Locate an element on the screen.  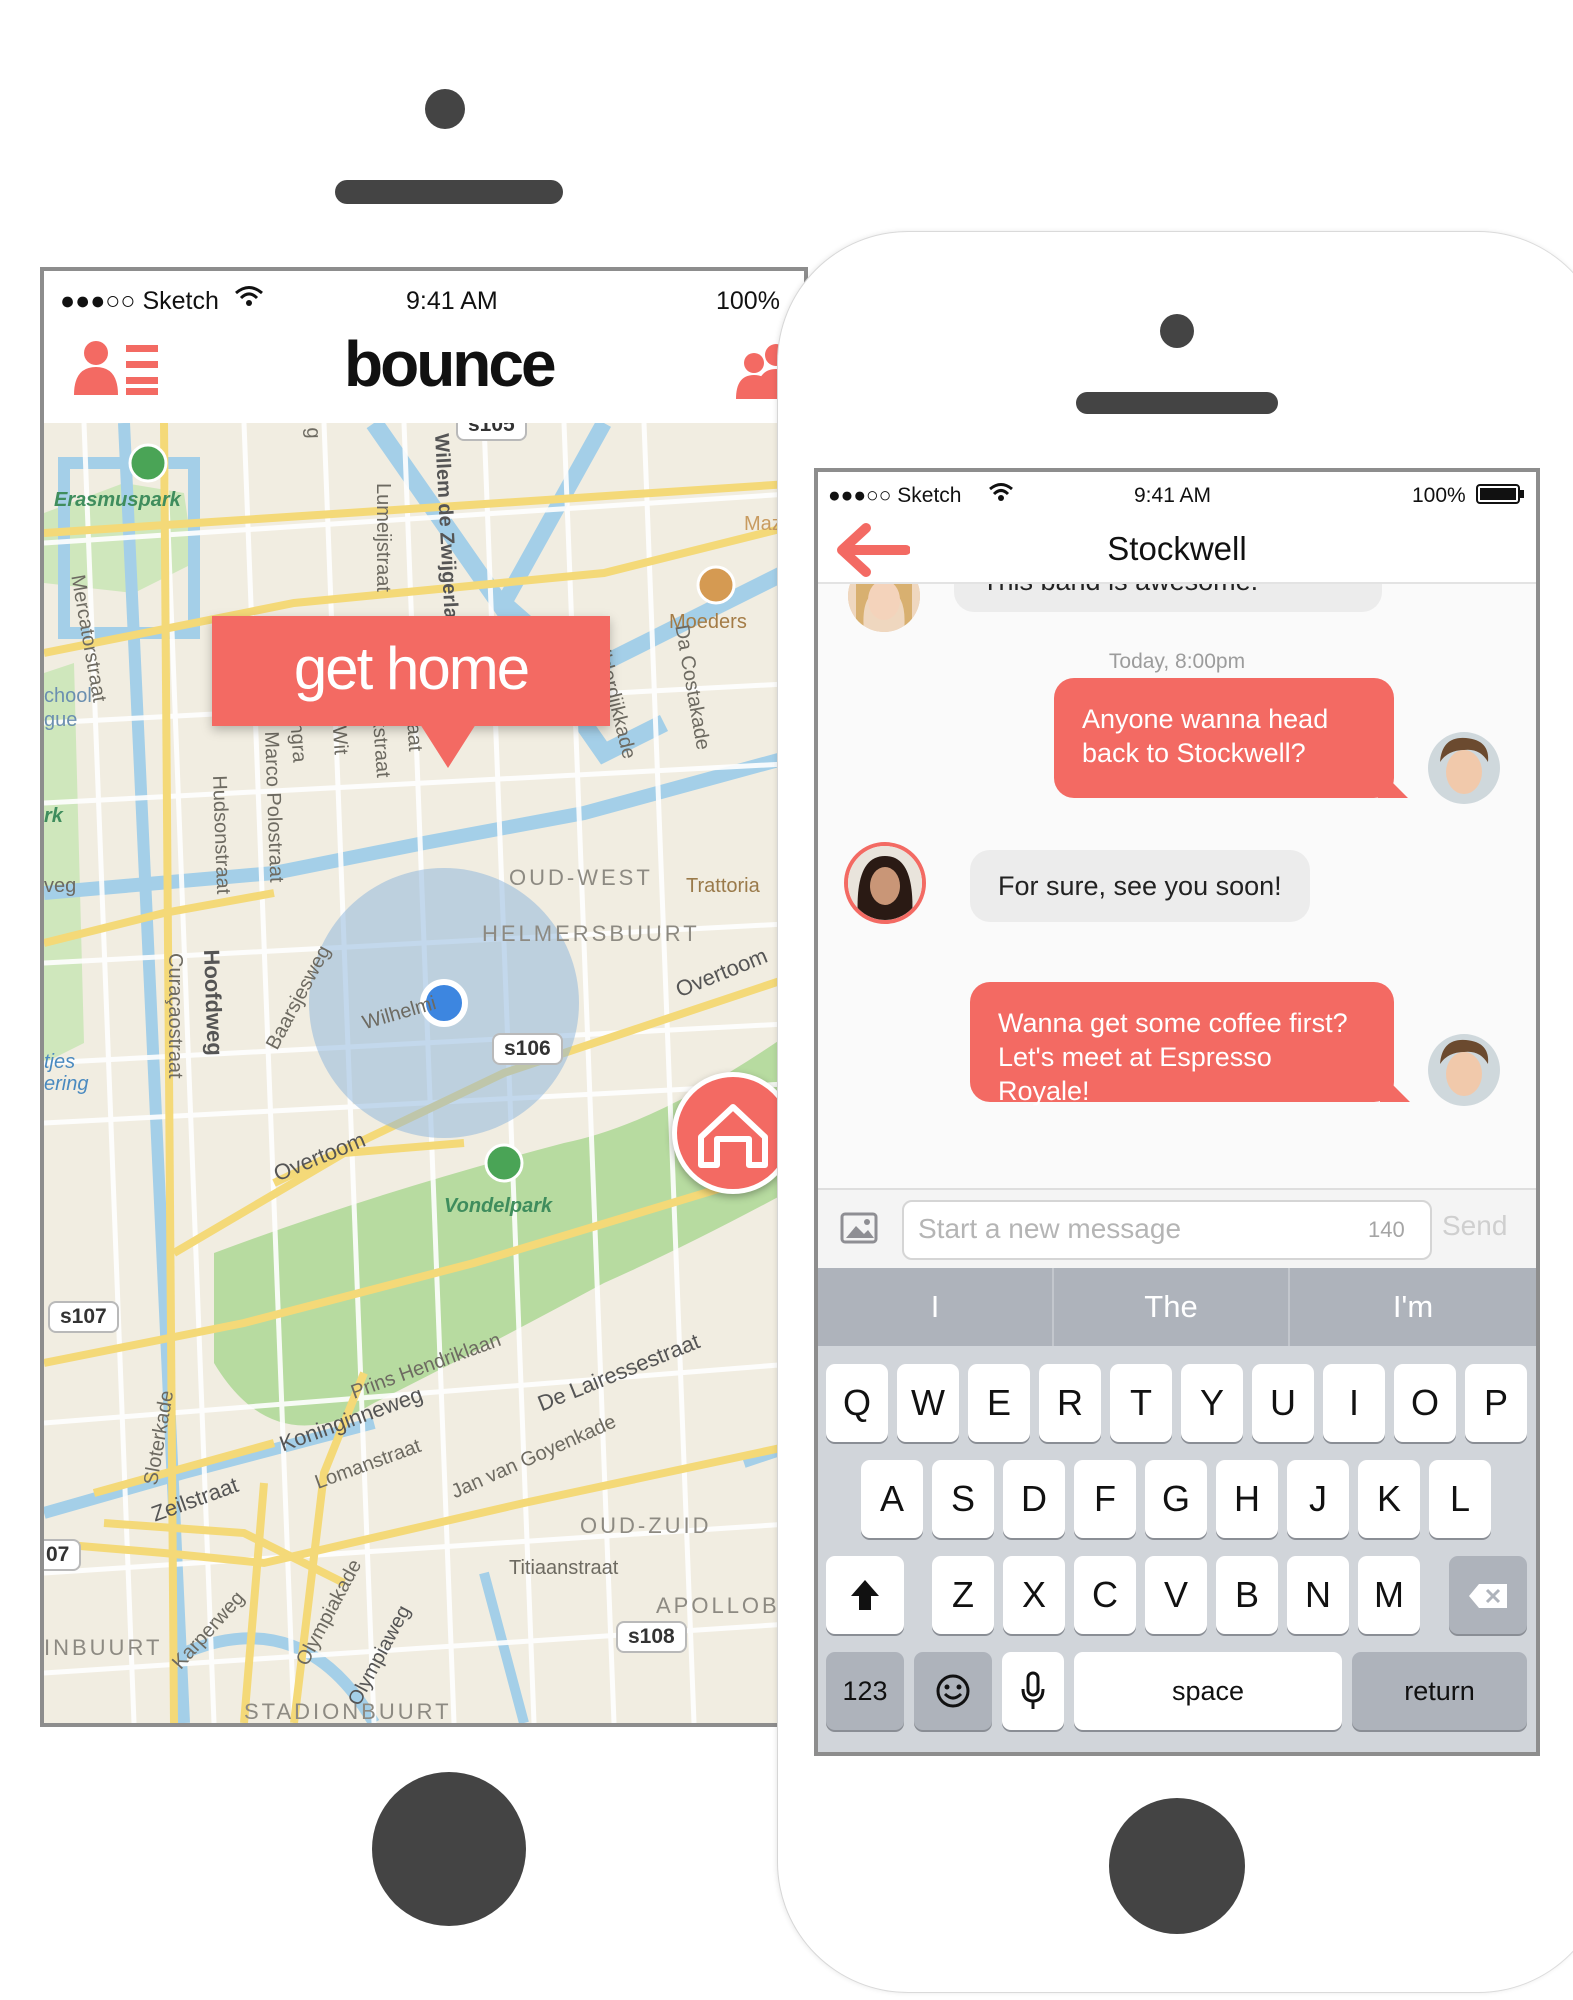
key-u: U is located at coordinates (1283, 1403).